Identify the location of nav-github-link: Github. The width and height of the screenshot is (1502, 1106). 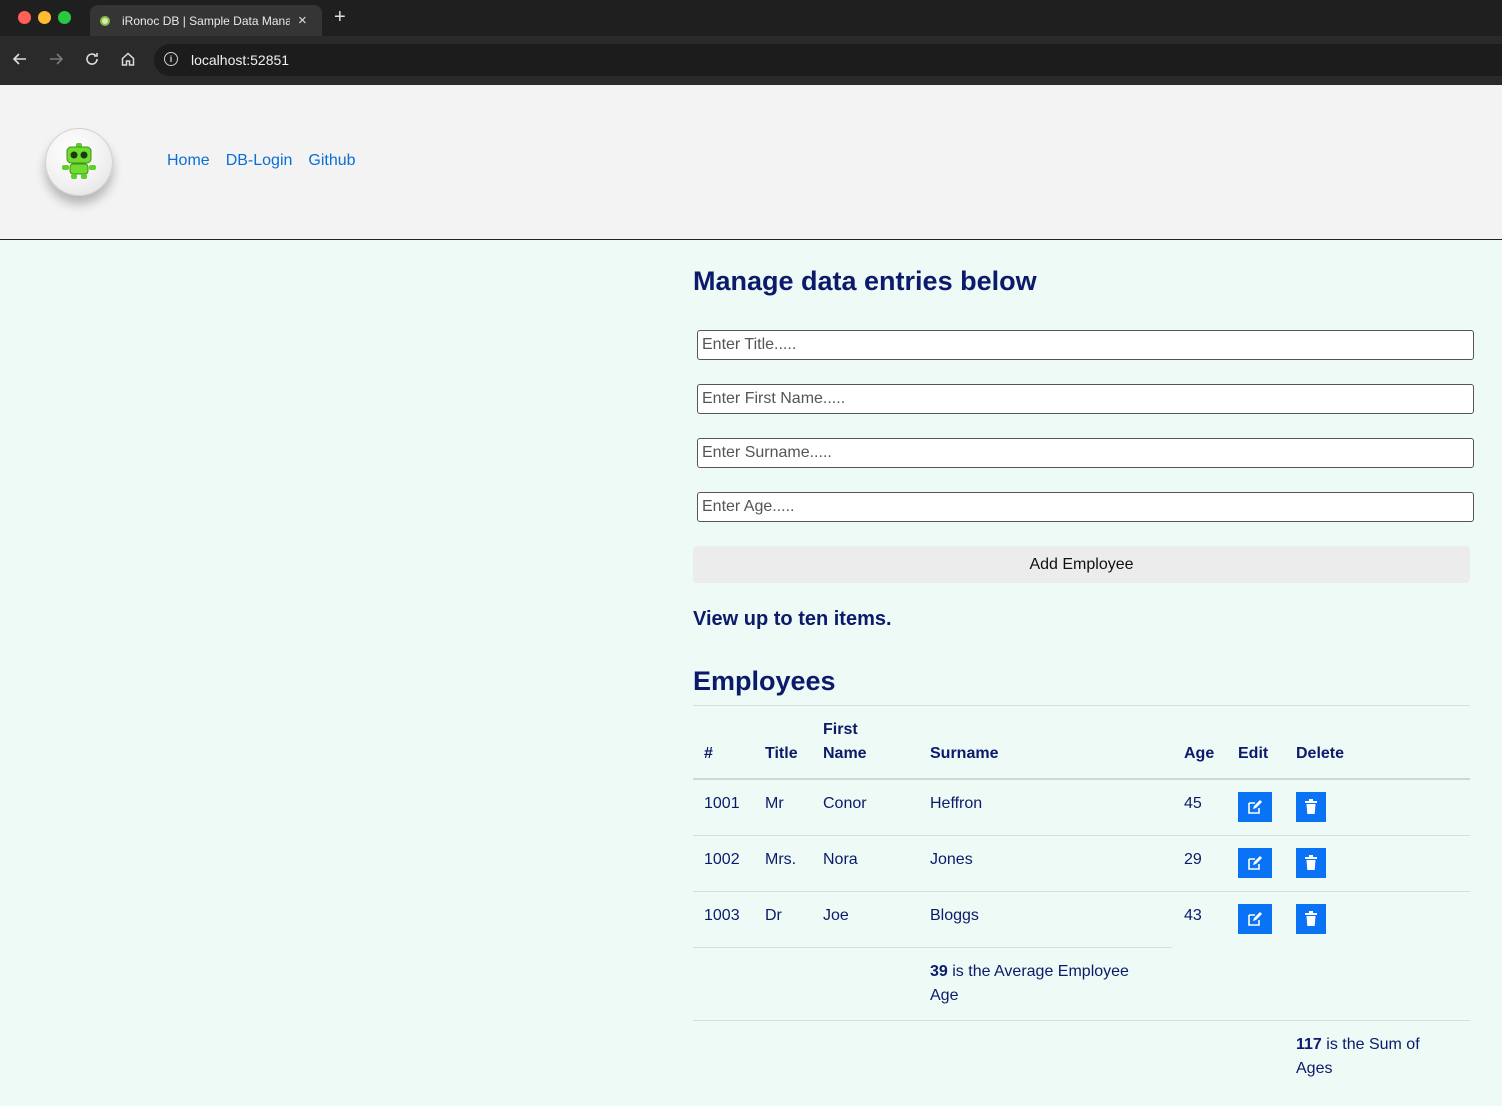
(331, 161).